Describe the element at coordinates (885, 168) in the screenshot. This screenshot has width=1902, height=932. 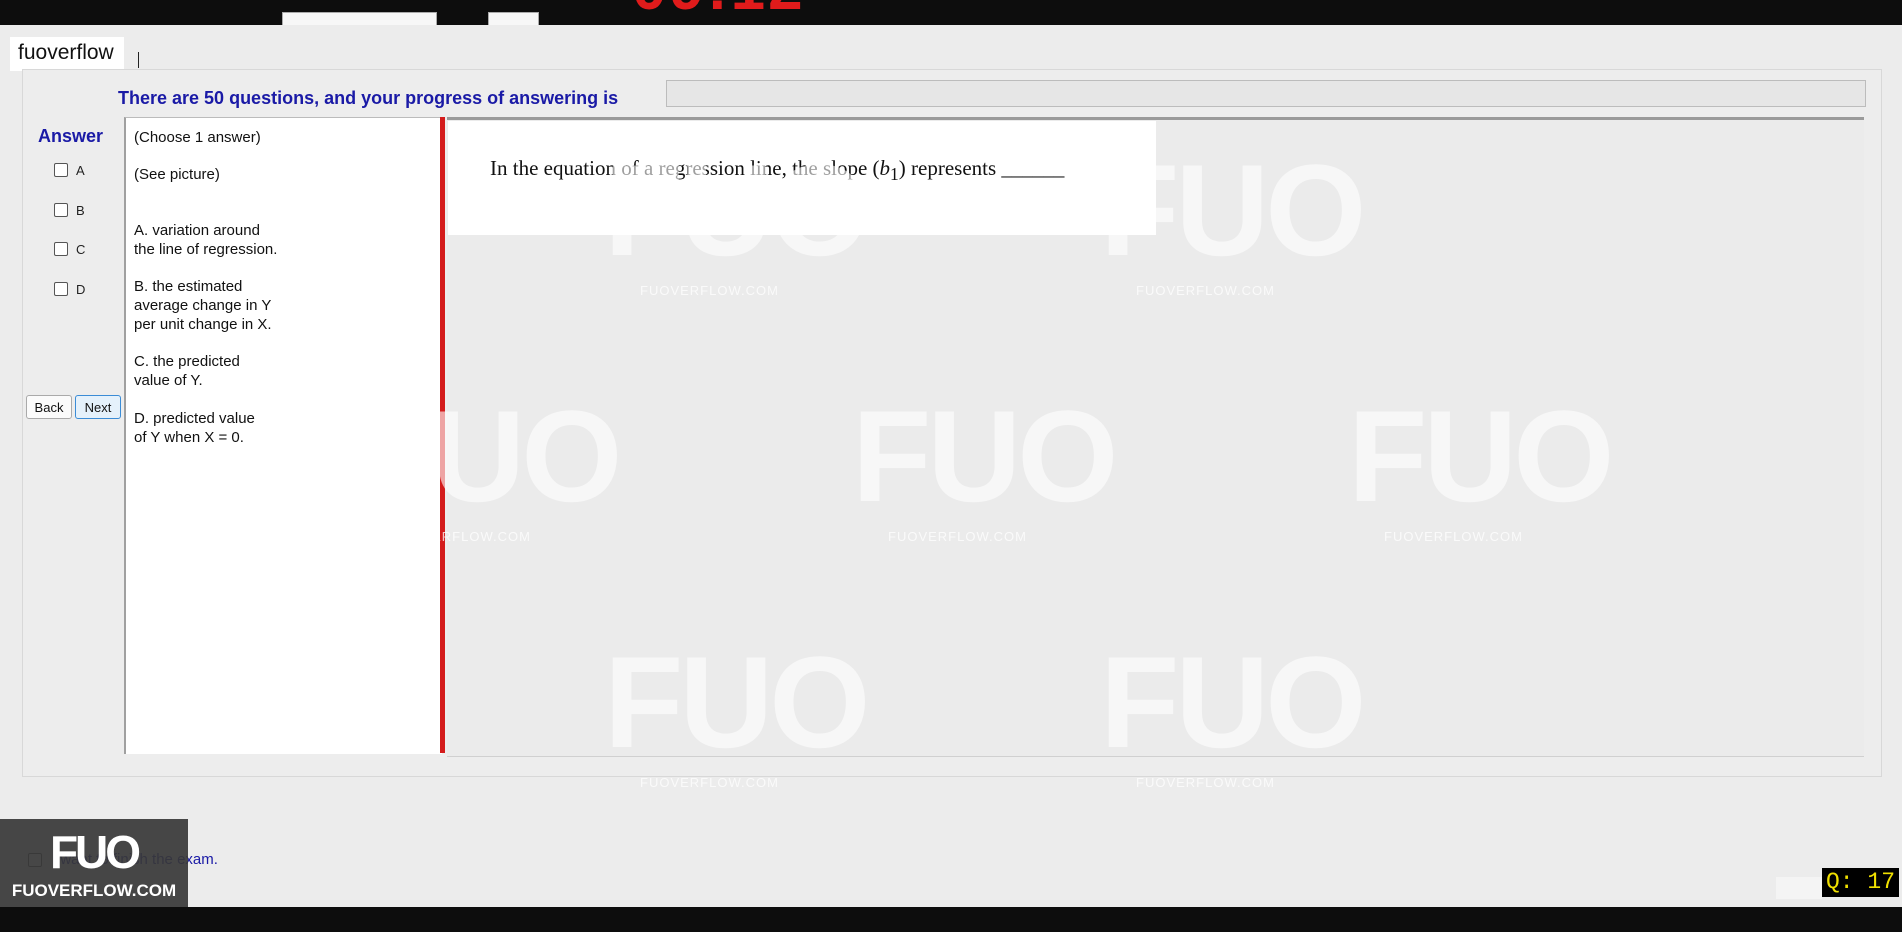
I see `question-var: b` at that location.